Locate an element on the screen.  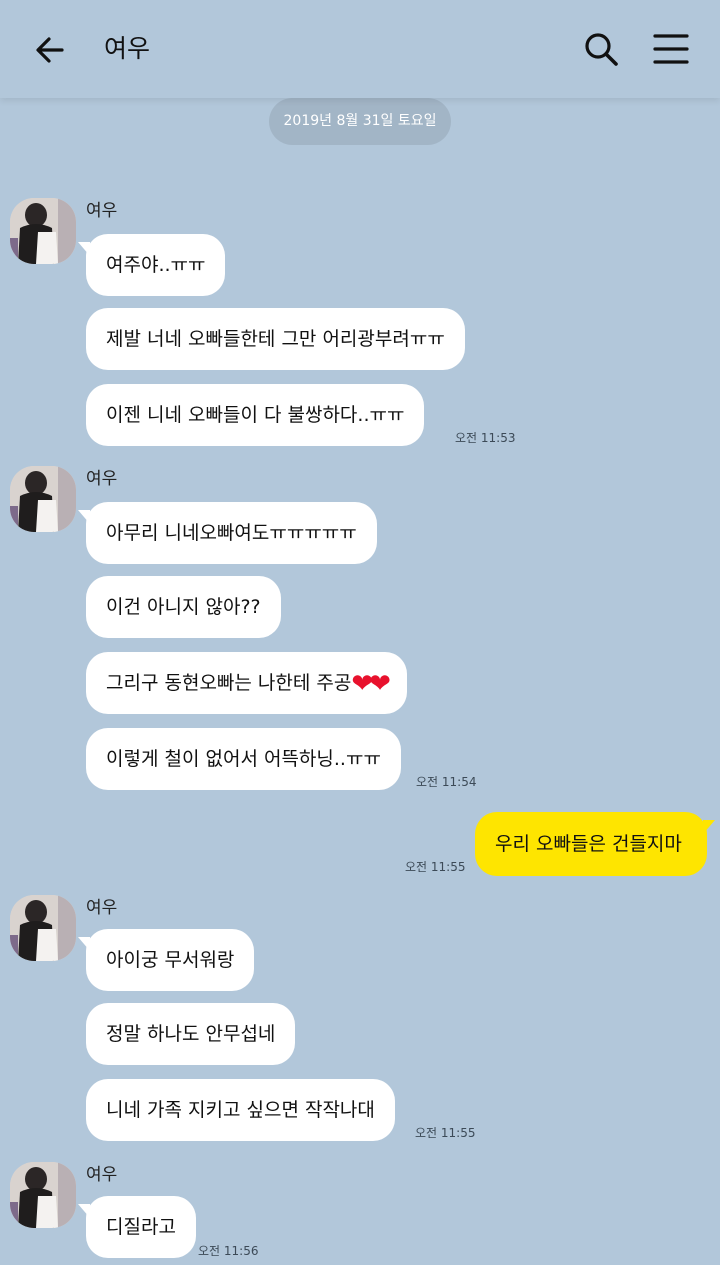
message-bubble: 이젠 니네 오빠들이 다 불쌍하다..ㅠㅠ is located at coordinates (255, 415).